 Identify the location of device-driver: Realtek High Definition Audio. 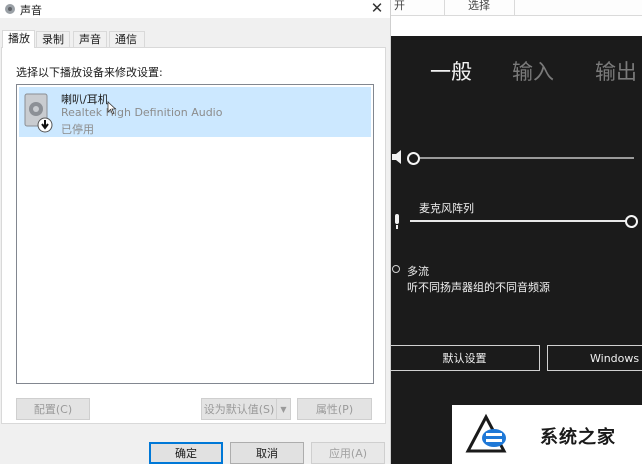
(142, 112).